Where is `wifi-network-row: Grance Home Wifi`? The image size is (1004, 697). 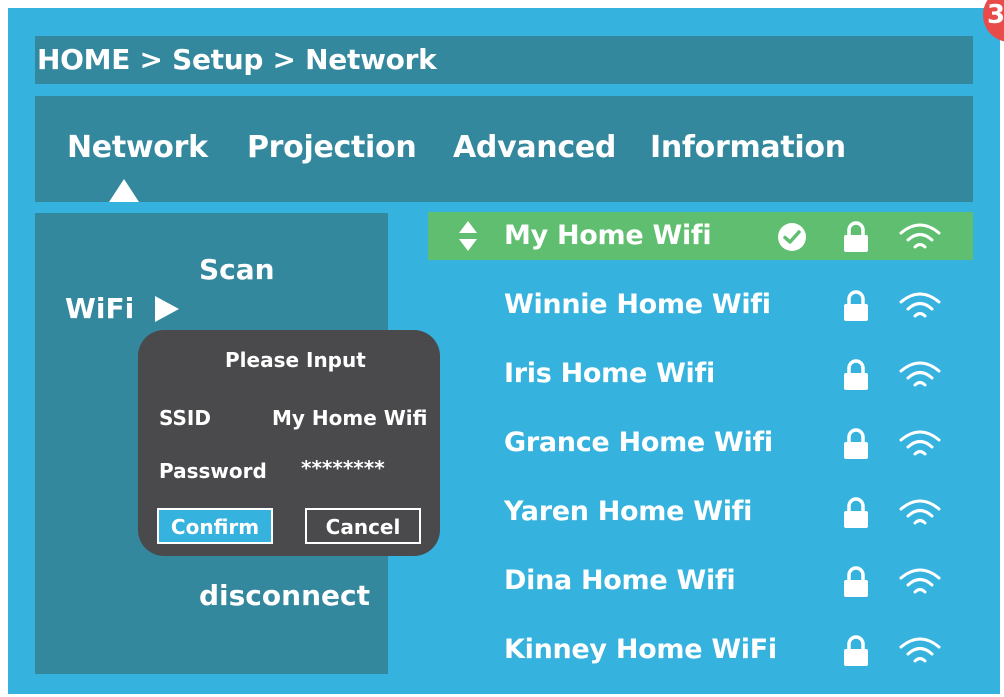
wifi-network-row: Grance Home Wifi is located at coordinates (700, 443).